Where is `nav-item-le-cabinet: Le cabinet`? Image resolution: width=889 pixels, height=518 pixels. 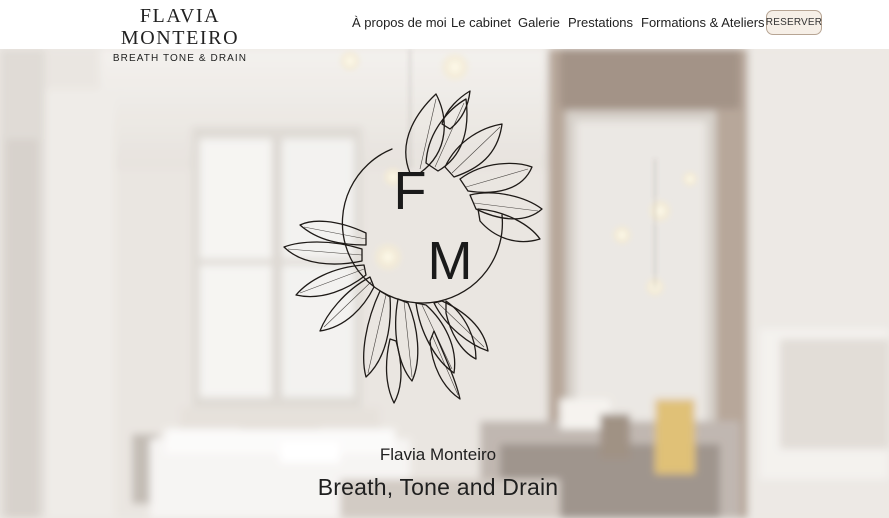 nav-item-le-cabinet: Le cabinet is located at coordinates (481, 22).